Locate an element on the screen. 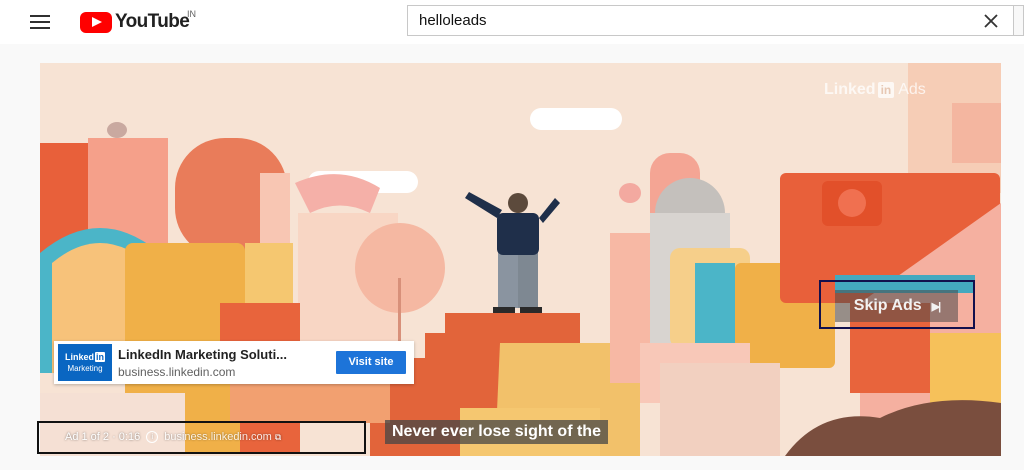 The image size is (1024, 470). linkedin-ads-watermark: Linked in Ads is located at coordinates (875, 90).